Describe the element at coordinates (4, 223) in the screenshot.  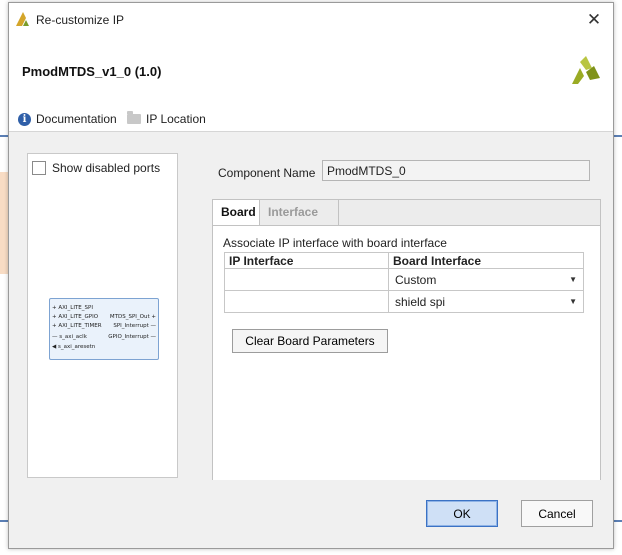
I see `background-app-highlight` at that location.